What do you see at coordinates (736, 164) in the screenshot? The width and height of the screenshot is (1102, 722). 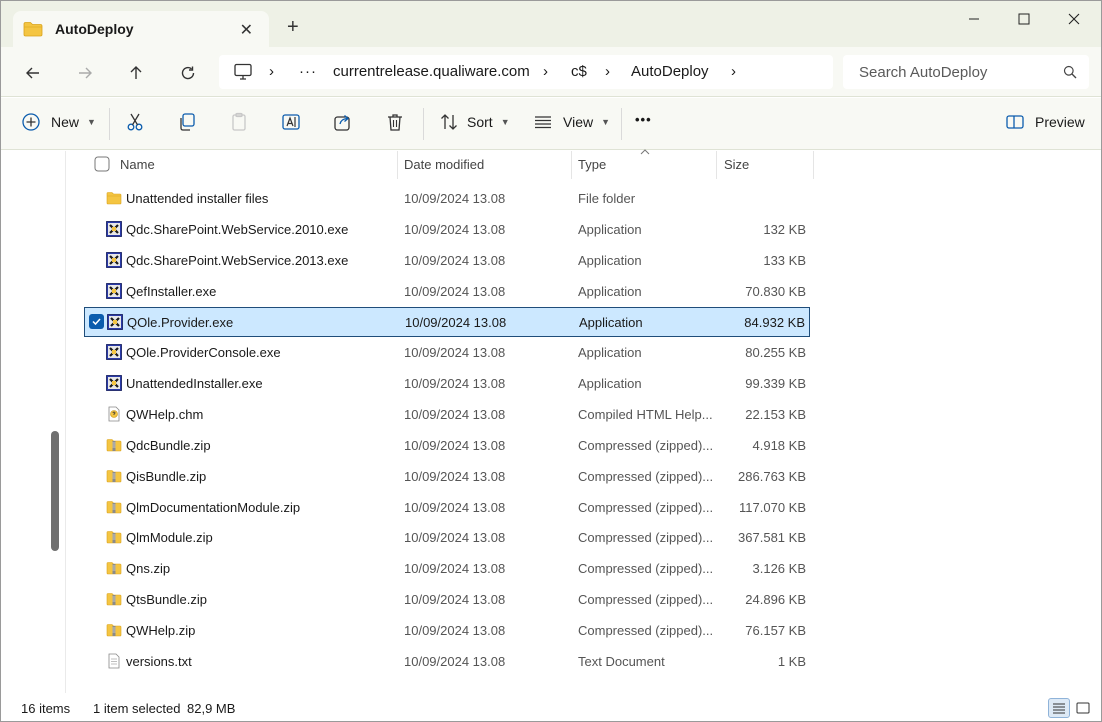 I see `column-header-size: Size` at bounding box center [736, 164].